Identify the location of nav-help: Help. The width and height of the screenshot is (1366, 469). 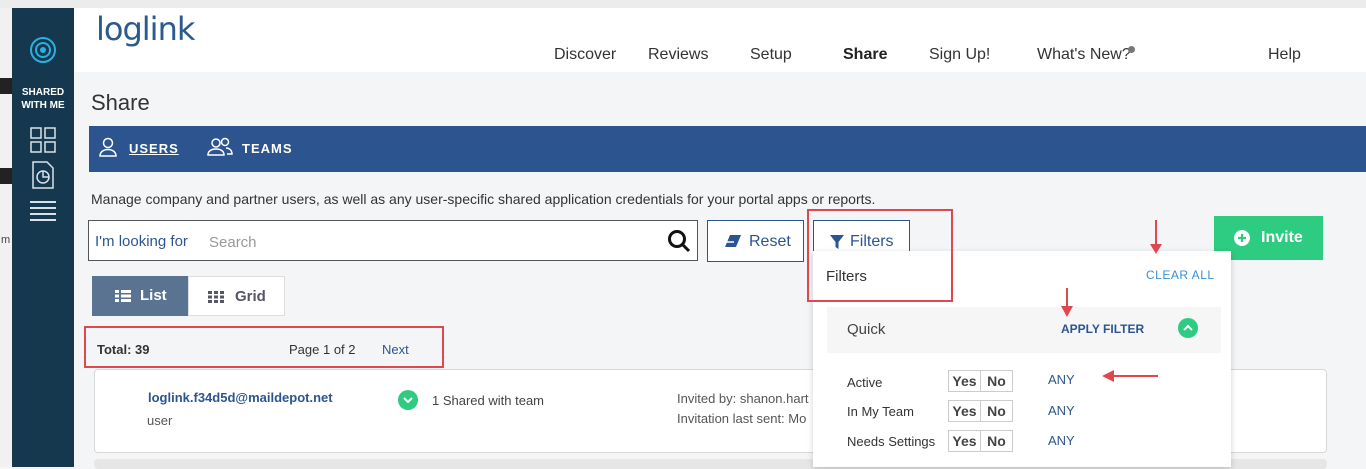
(1284, 55).